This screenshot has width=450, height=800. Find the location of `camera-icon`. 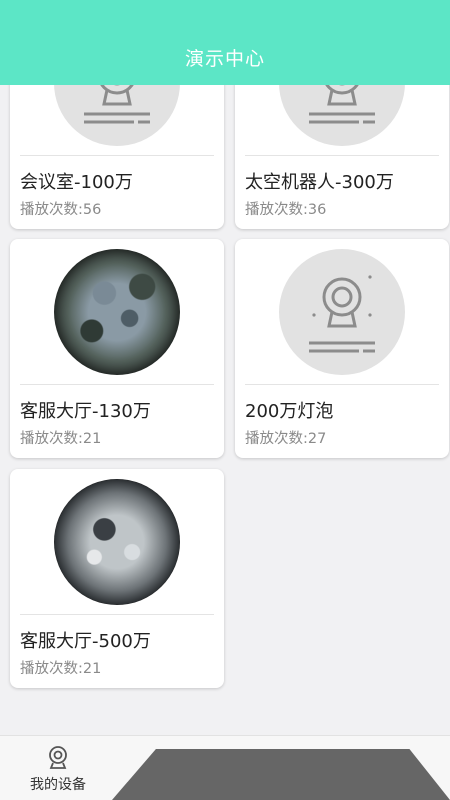

camera-icon is located at coordinates (58, 757).